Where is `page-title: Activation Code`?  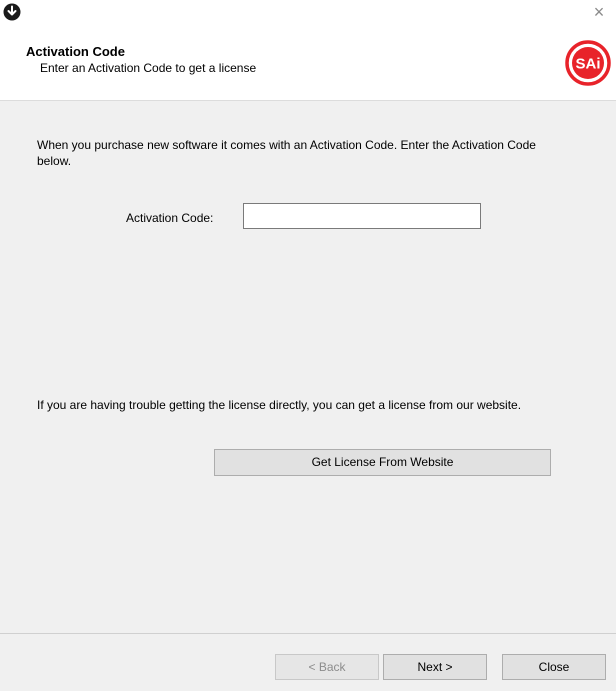 page-title: Activation Code is located at coordinates (75, 51).